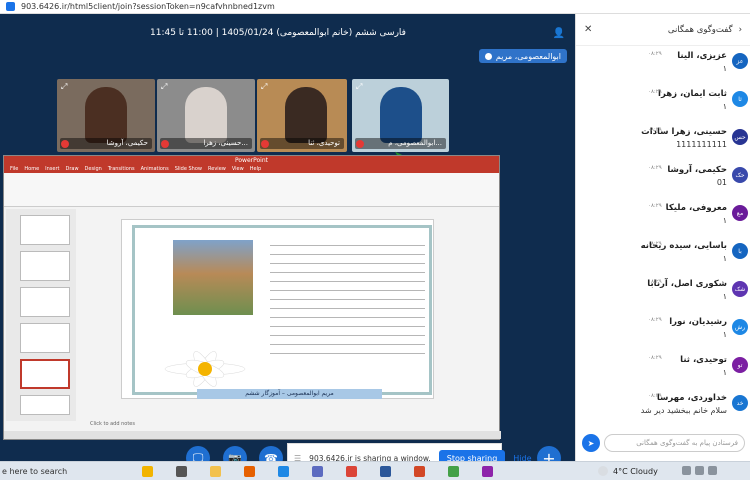  I want to click on ppt-tab: Help, so click(255, 169).